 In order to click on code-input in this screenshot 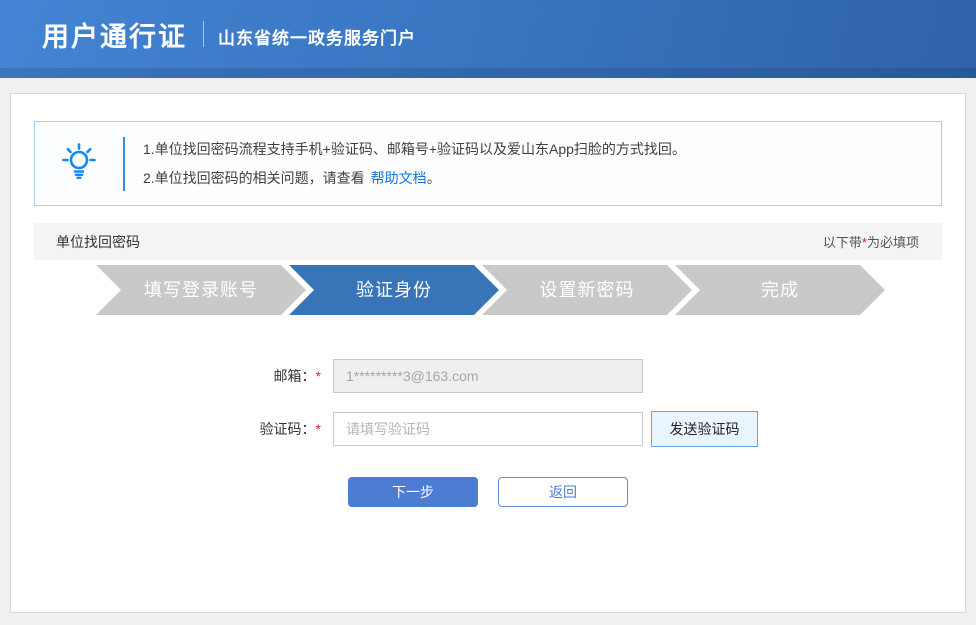, I will do `click(488, 429)`.